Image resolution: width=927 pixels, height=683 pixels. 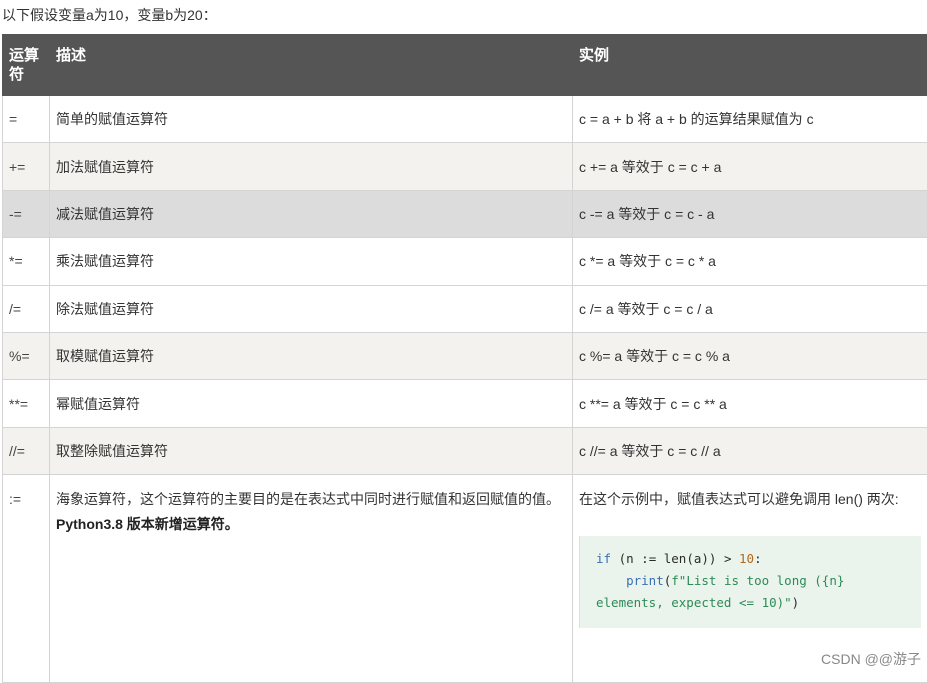 What do you see at coordinates (311, 213) in the screenshot?
I see `description-cell: 减法赋值运算符` at bounding box center [311, 213].